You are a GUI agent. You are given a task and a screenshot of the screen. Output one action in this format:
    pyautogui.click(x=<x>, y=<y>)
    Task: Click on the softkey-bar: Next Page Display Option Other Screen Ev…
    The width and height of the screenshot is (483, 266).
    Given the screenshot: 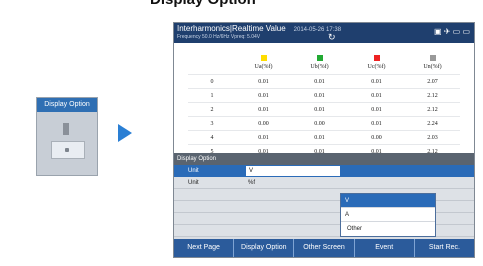 What is the action you would take?
    pyautogui.click(x=324, y=248)
    